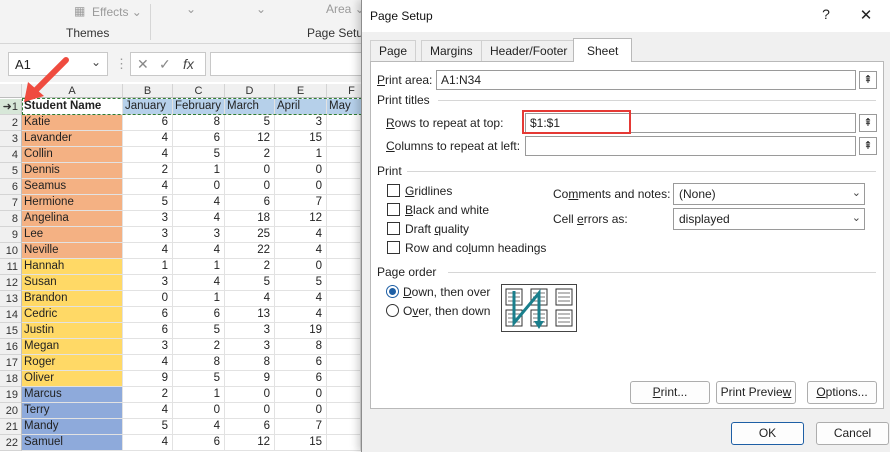 This screenshot has height=452, width=890. Describe the element at coordinates (393, 228) in the screenshot. I see `draft-quality-checkbox` at that location.